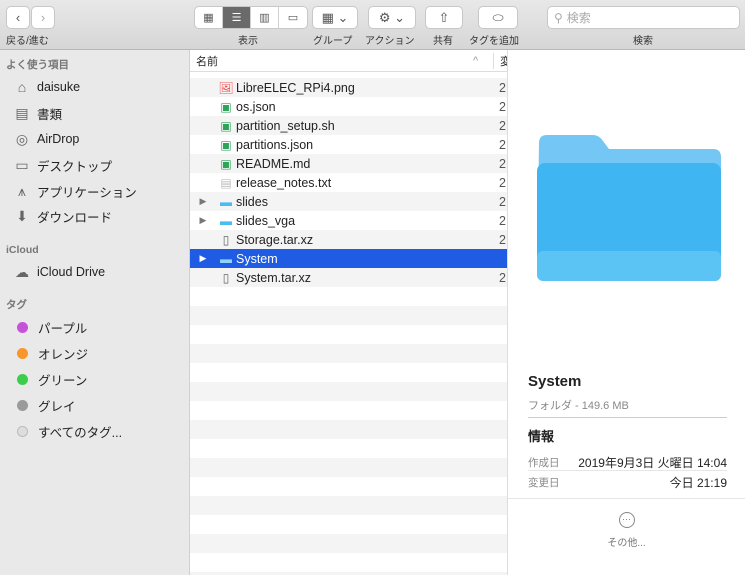 Image resolution: width=745 pixels, height=575 pixels. I want to click on file-name: Storage.tar.xz, so click(275, 239).